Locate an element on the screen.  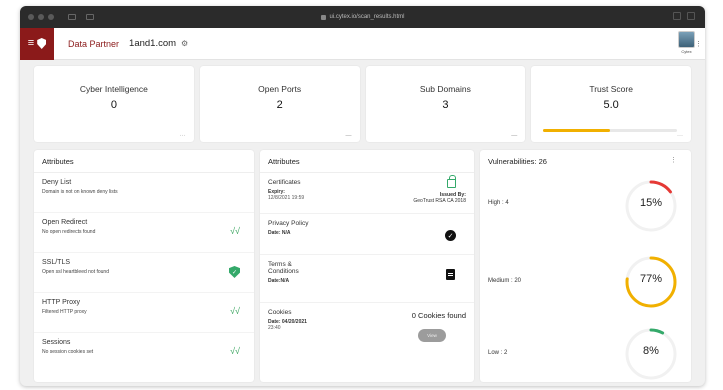
stat-label: Open Ports is located at coordinates (280, 89).